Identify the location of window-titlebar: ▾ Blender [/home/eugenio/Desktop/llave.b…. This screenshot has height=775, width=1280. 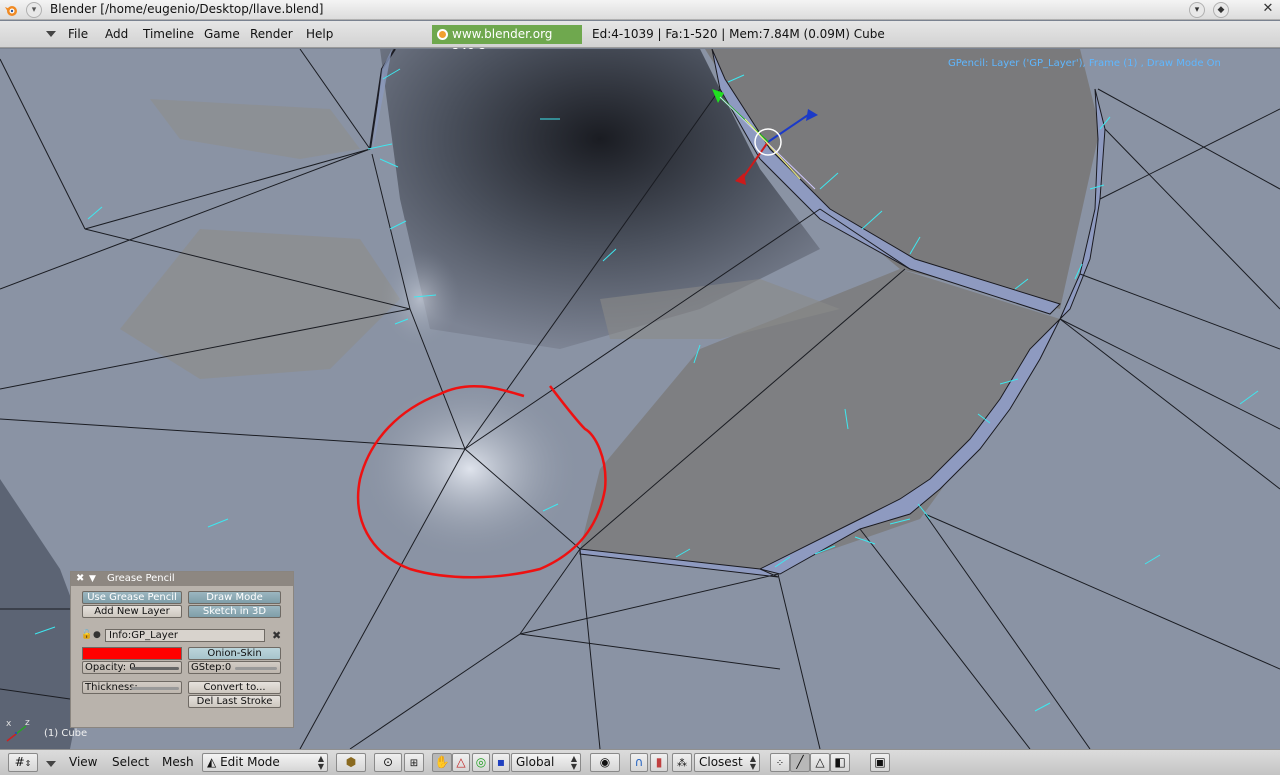
(640, 10).